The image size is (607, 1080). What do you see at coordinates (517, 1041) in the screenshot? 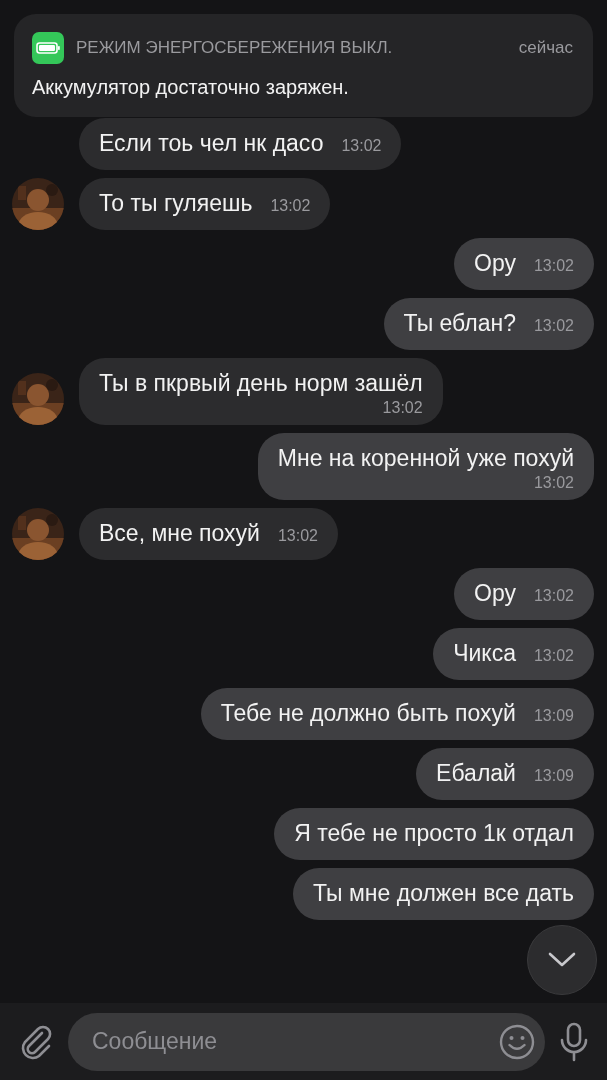
I see `emoji-icon` at bounding box center [517, 1041].